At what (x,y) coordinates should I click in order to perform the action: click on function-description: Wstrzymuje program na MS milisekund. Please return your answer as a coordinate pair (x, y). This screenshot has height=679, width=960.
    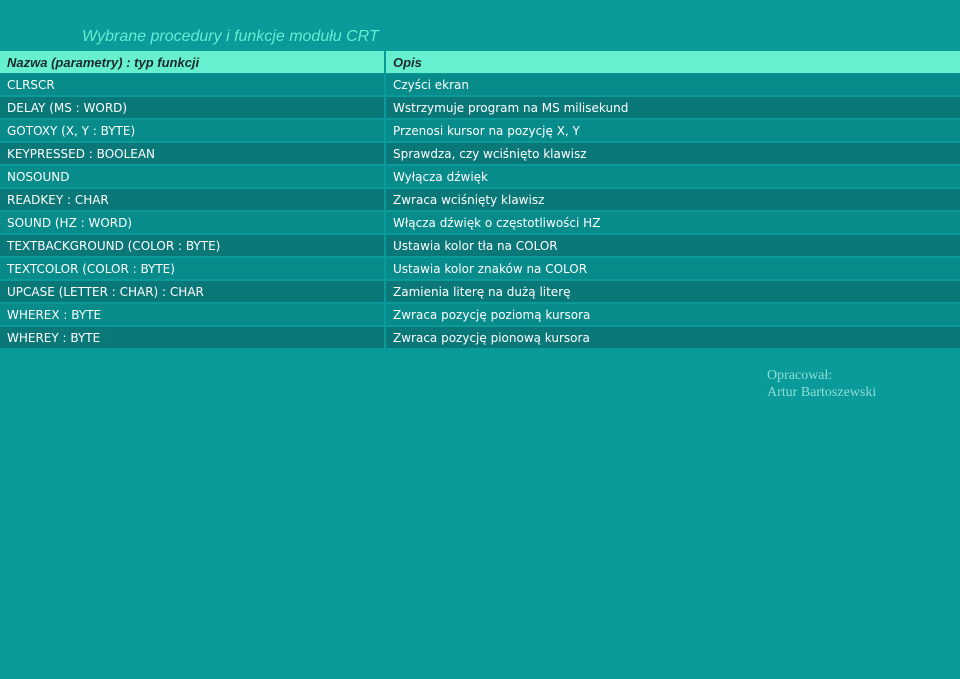
    Looking at the image, I should click on (672, 108).